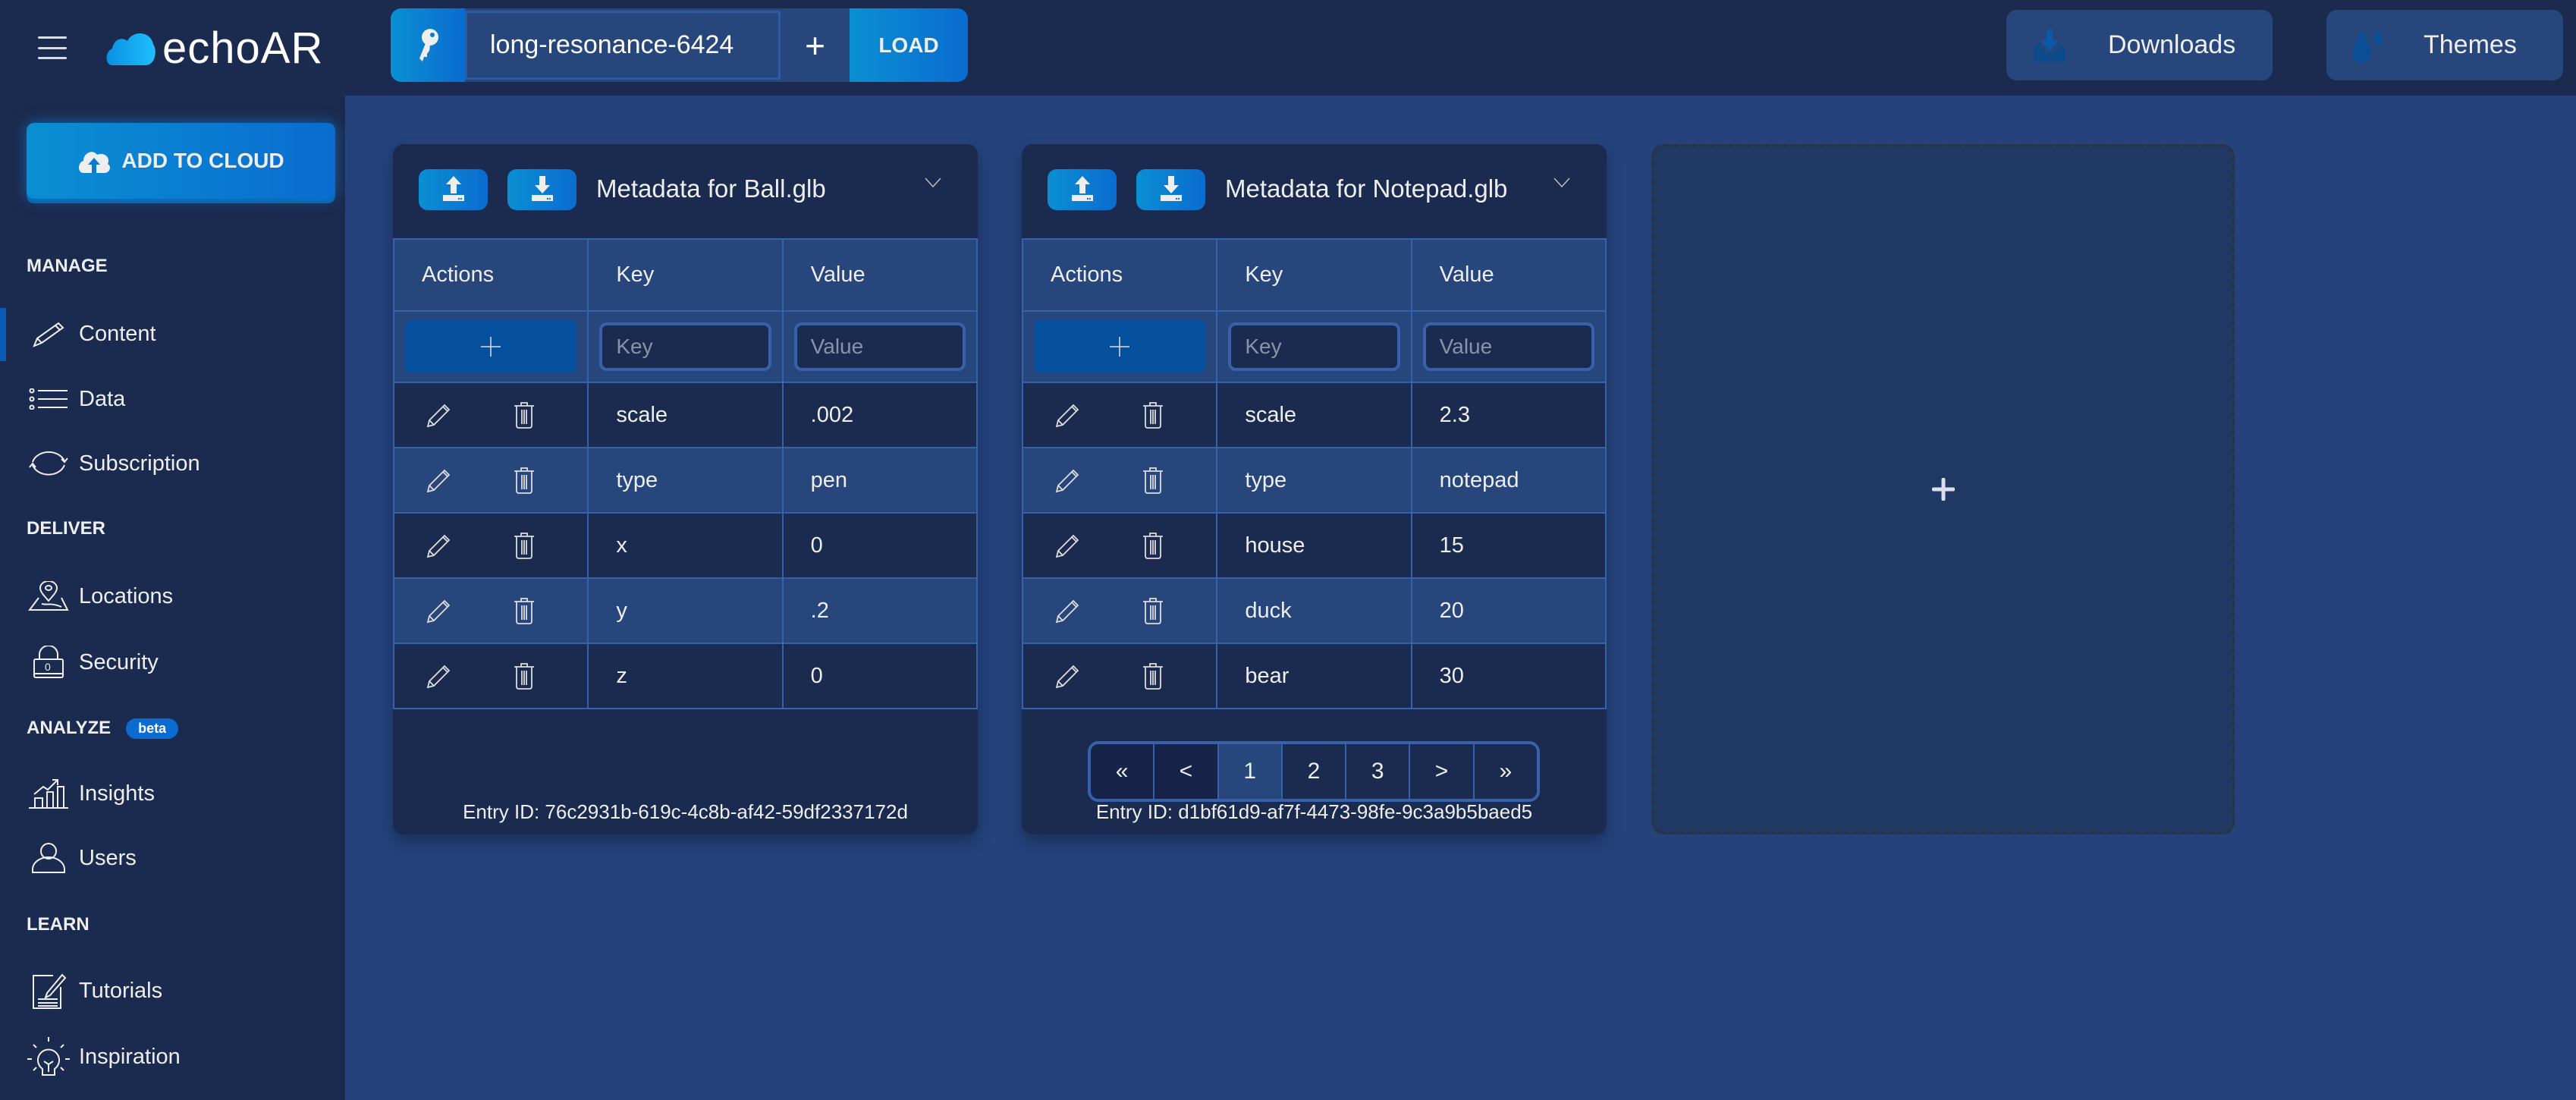 This screenshot has height=1100, width=2576. I want to click on row-value: 2.3, so click(1508, 415).